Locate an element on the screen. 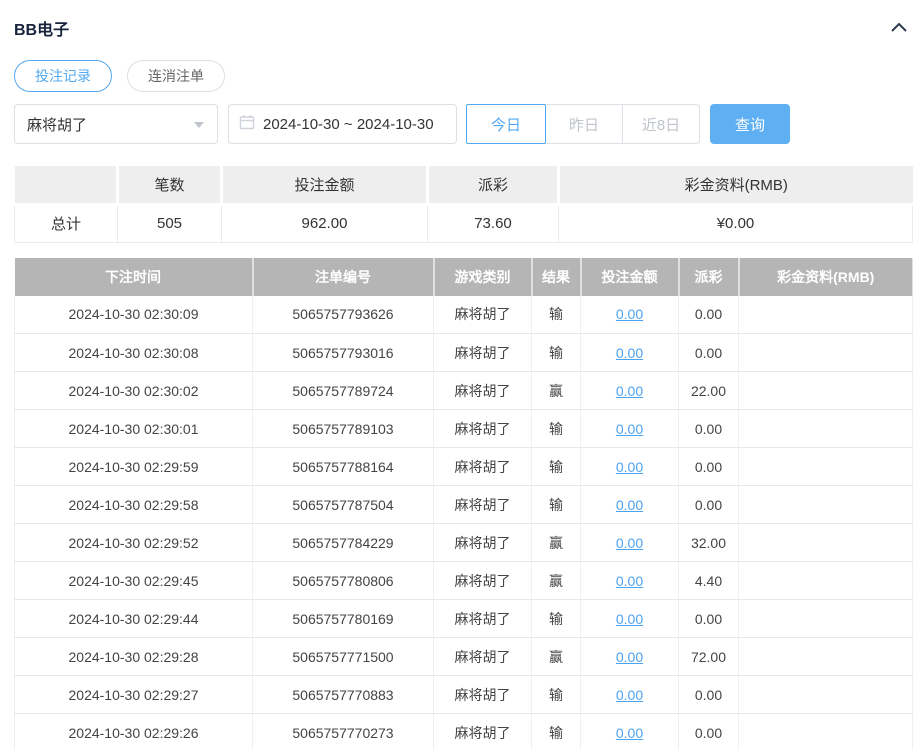 This screenshot has width=915, height=750. cell-payout: 4.40 is located at coordinates (708, 580).